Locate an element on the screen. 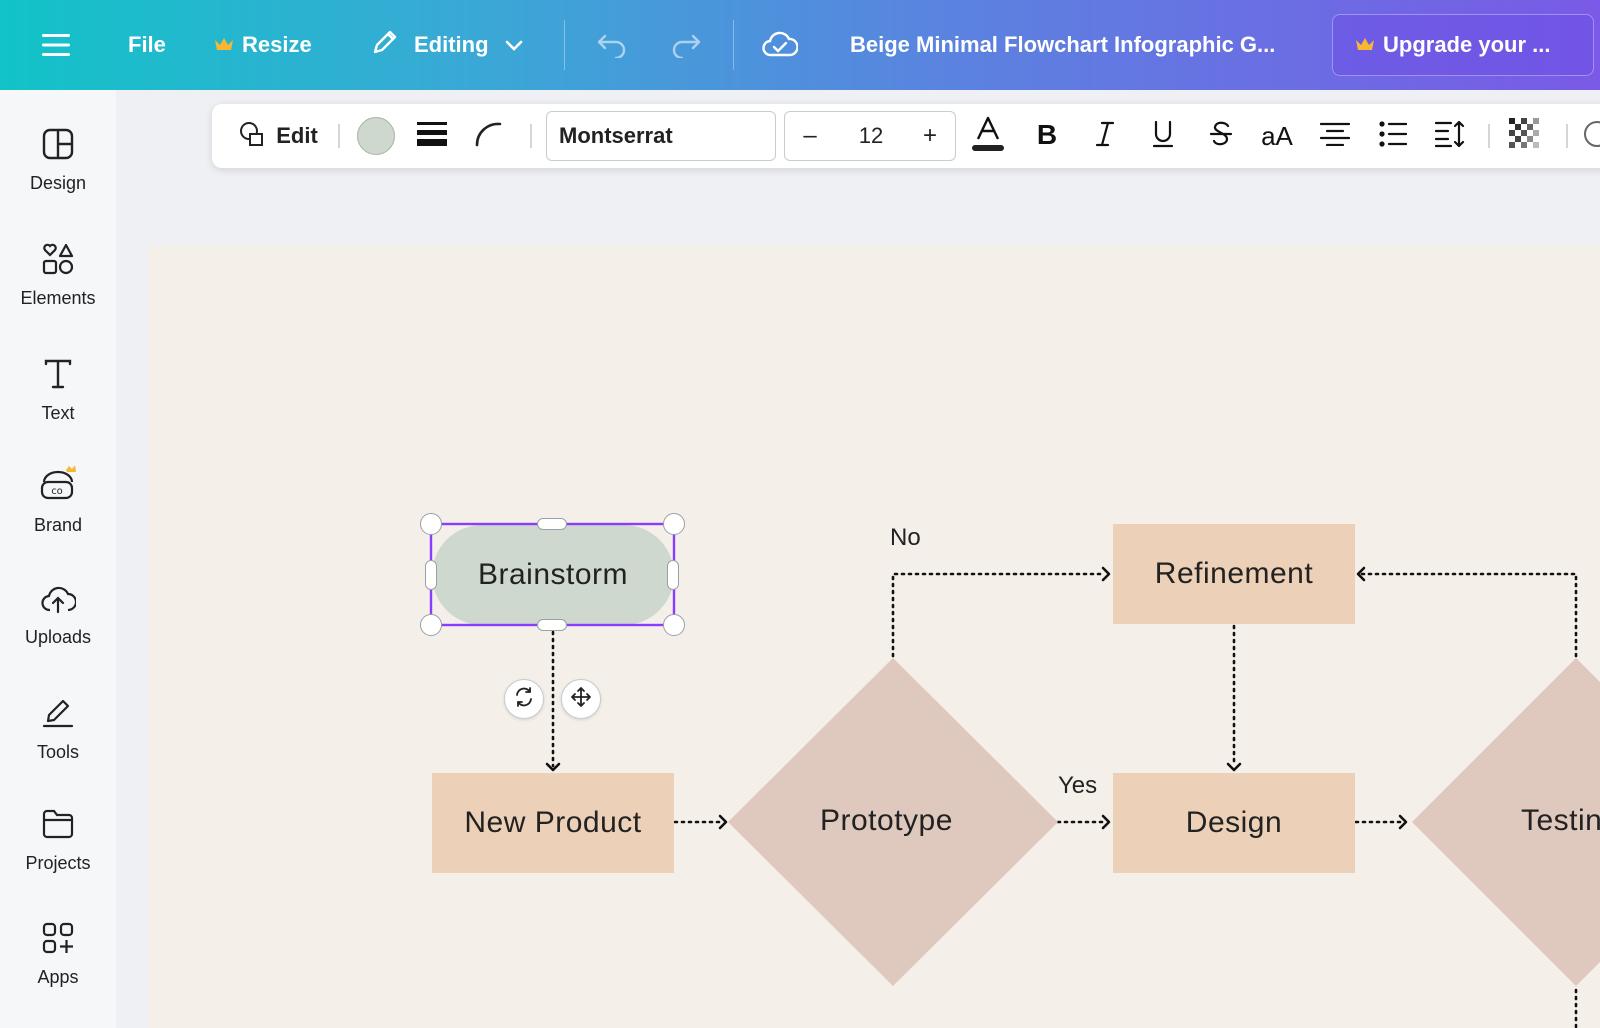 This screenshot has width=1600, height=1028. no-label: No is located at coordinates (905, 538).